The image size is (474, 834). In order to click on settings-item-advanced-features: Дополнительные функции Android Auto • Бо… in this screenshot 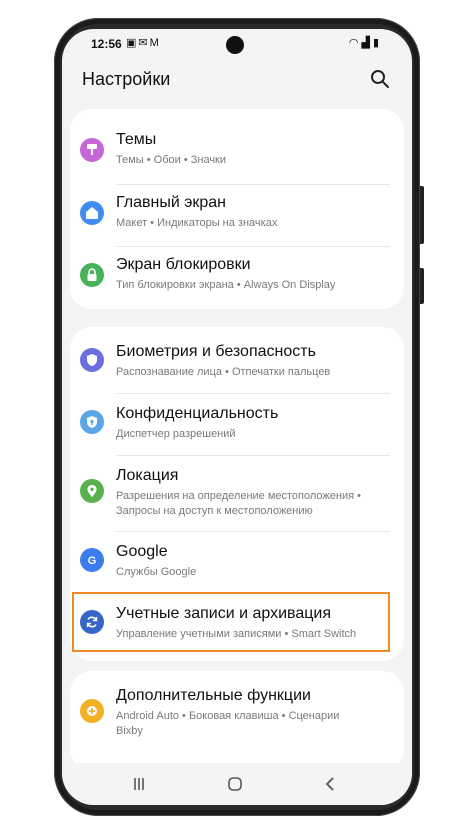, I will do `click(237, 713)`.